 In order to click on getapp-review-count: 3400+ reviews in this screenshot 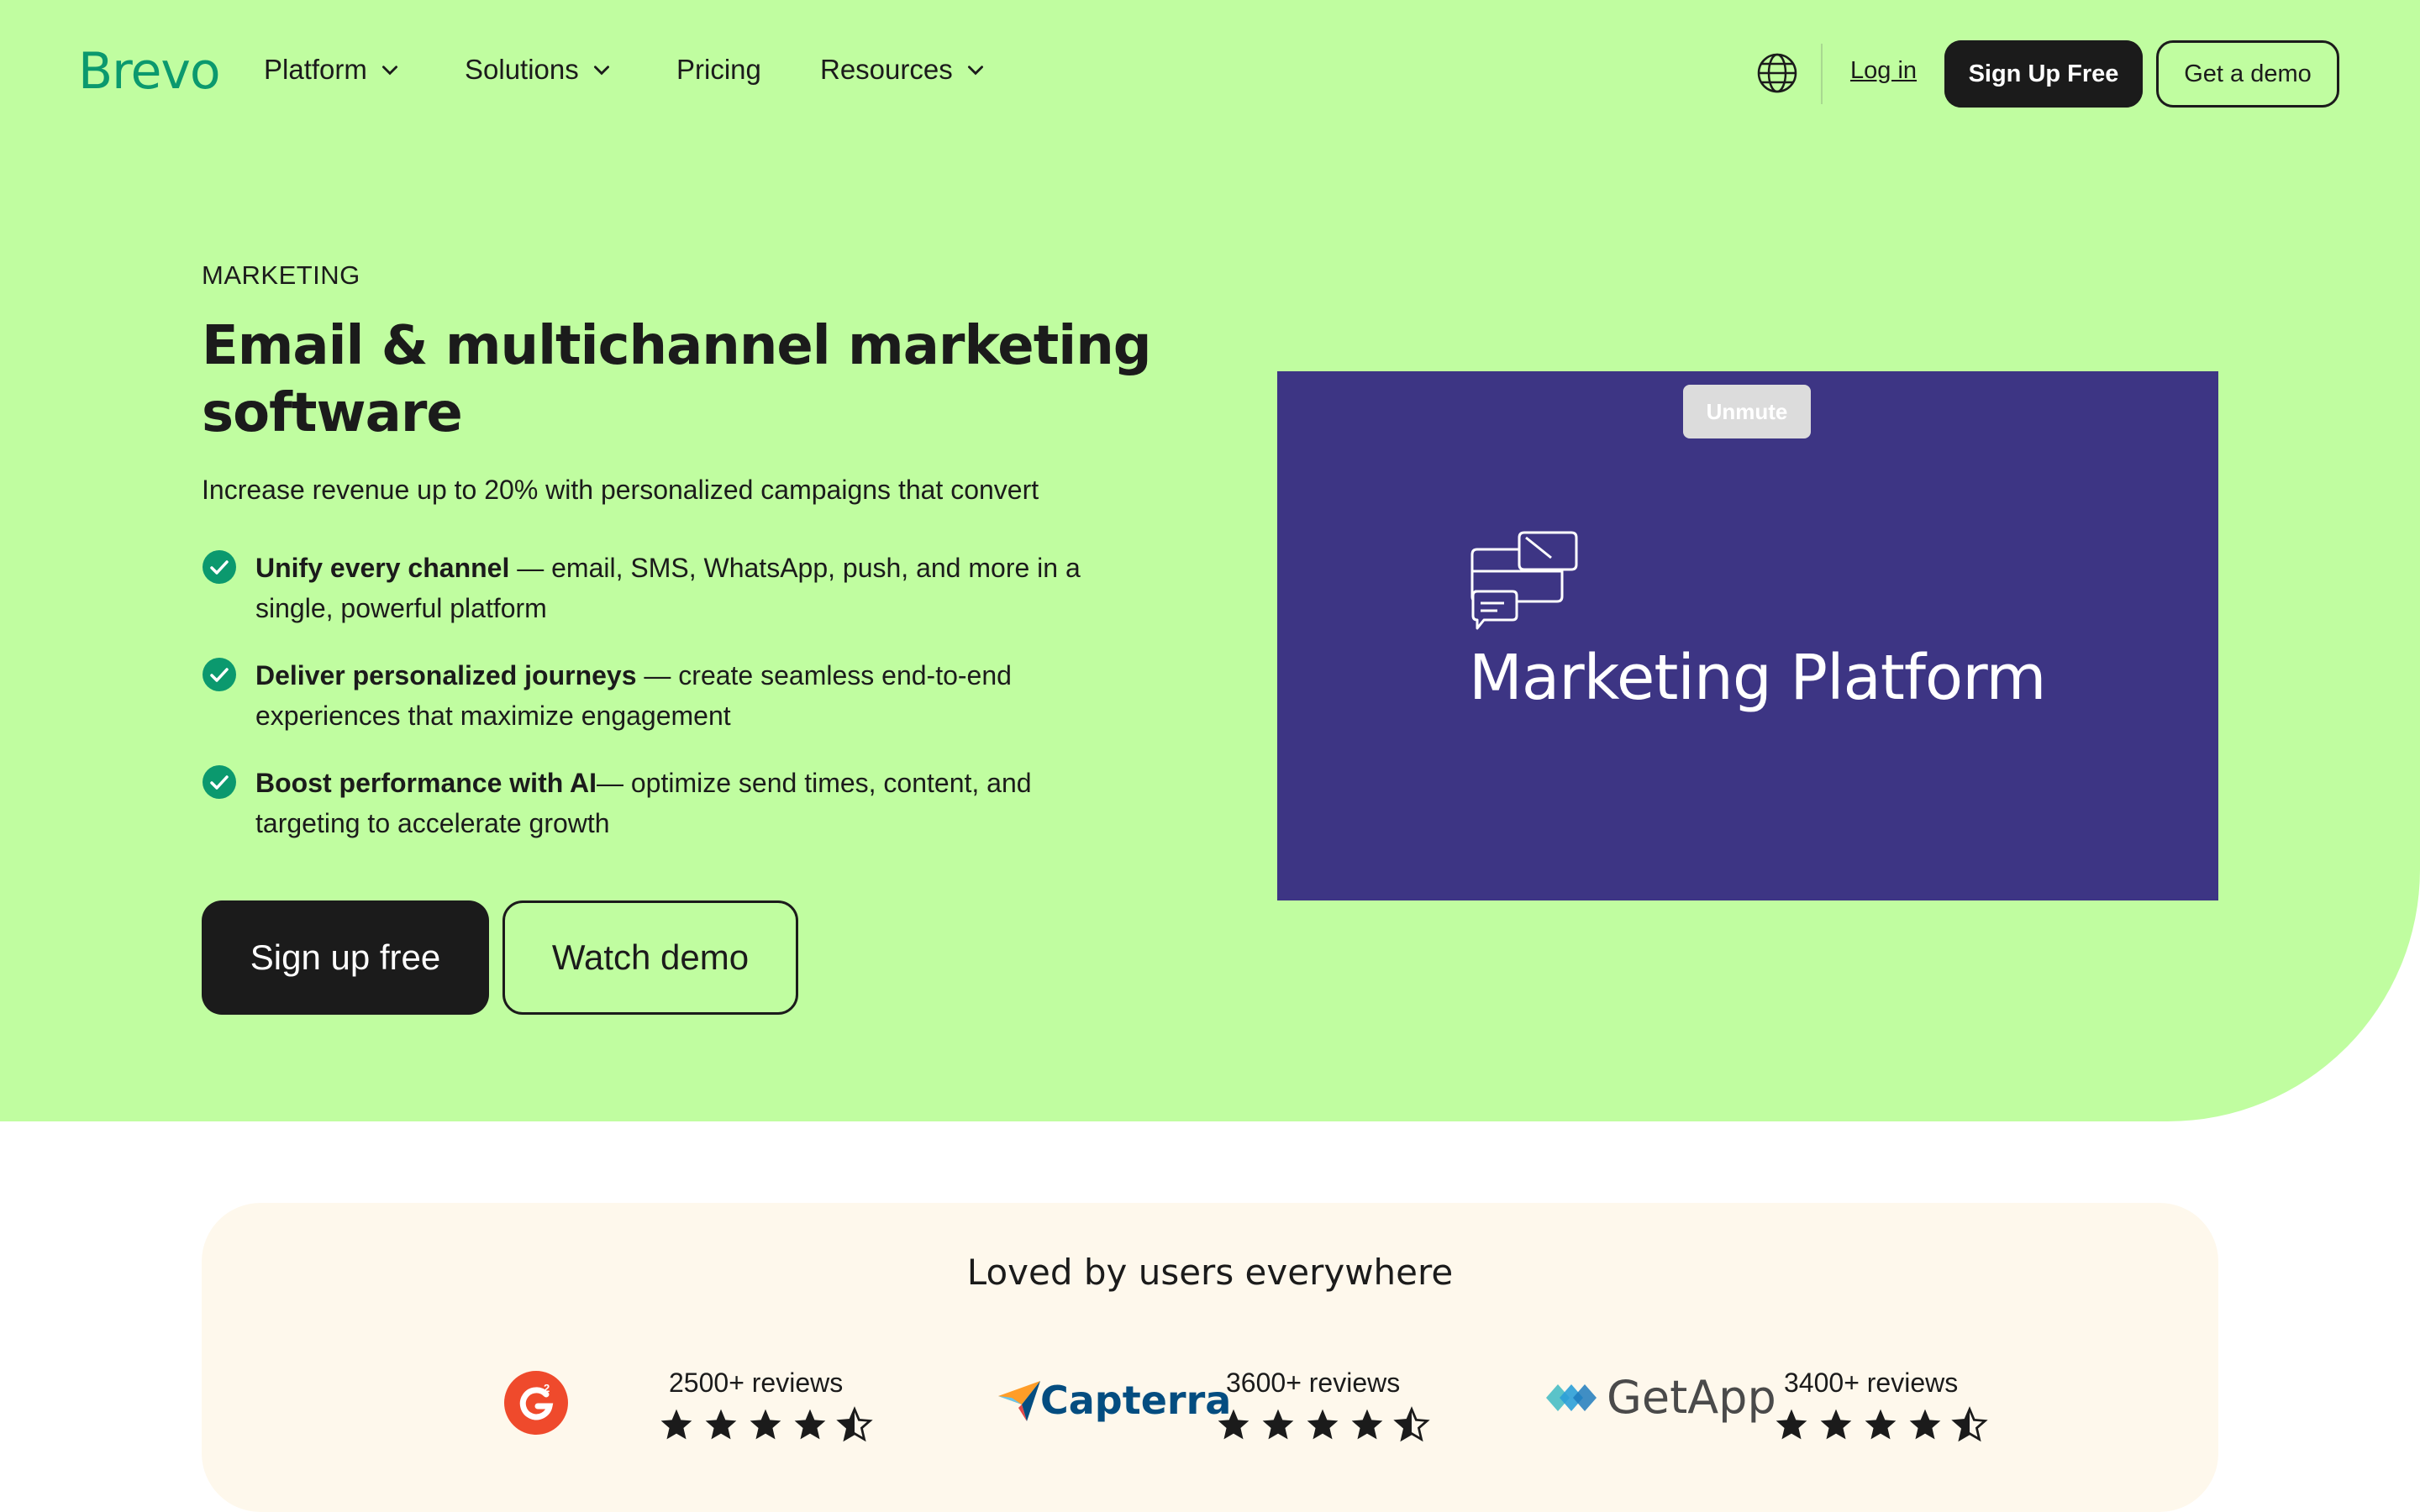, I will do `click(1871, 1383)`.